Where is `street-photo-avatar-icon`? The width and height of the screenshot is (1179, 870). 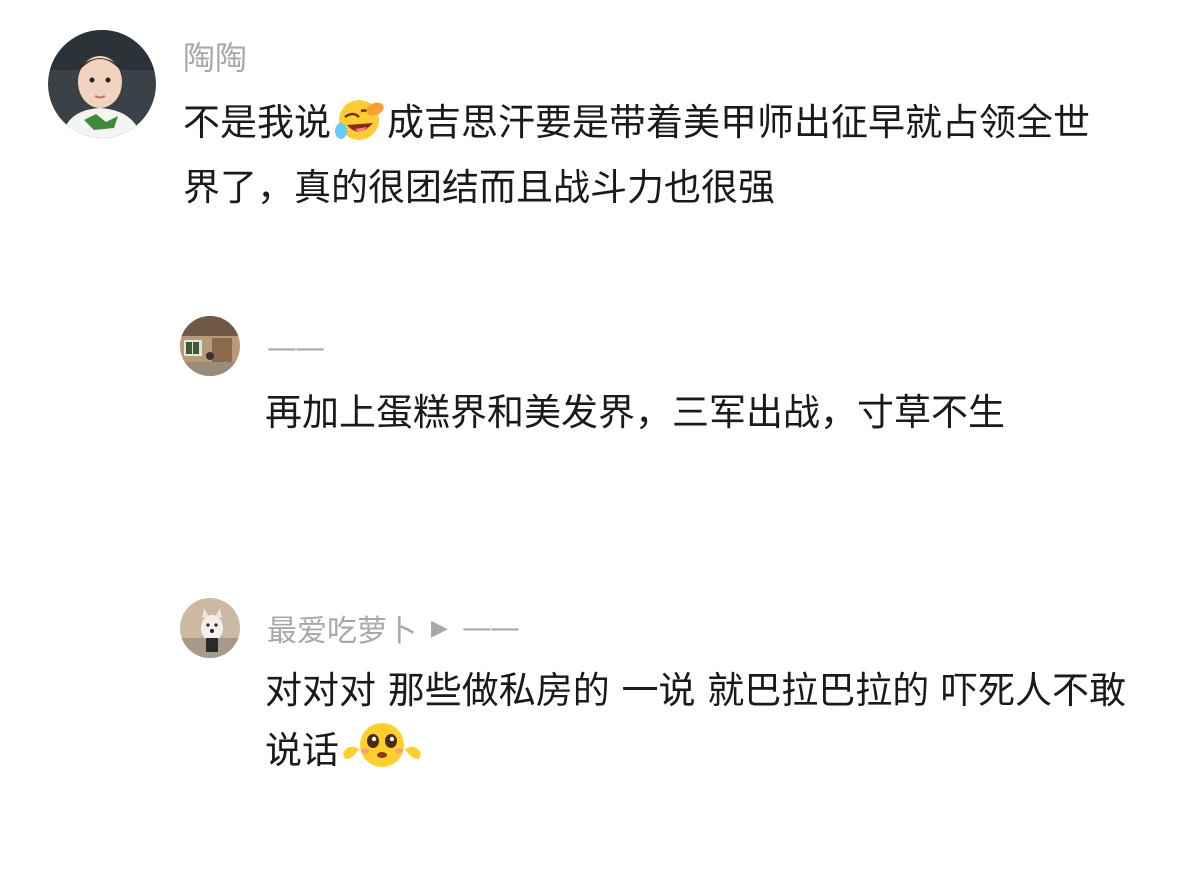
street-photo-avatar-icon is located at coordinates (210, 346).